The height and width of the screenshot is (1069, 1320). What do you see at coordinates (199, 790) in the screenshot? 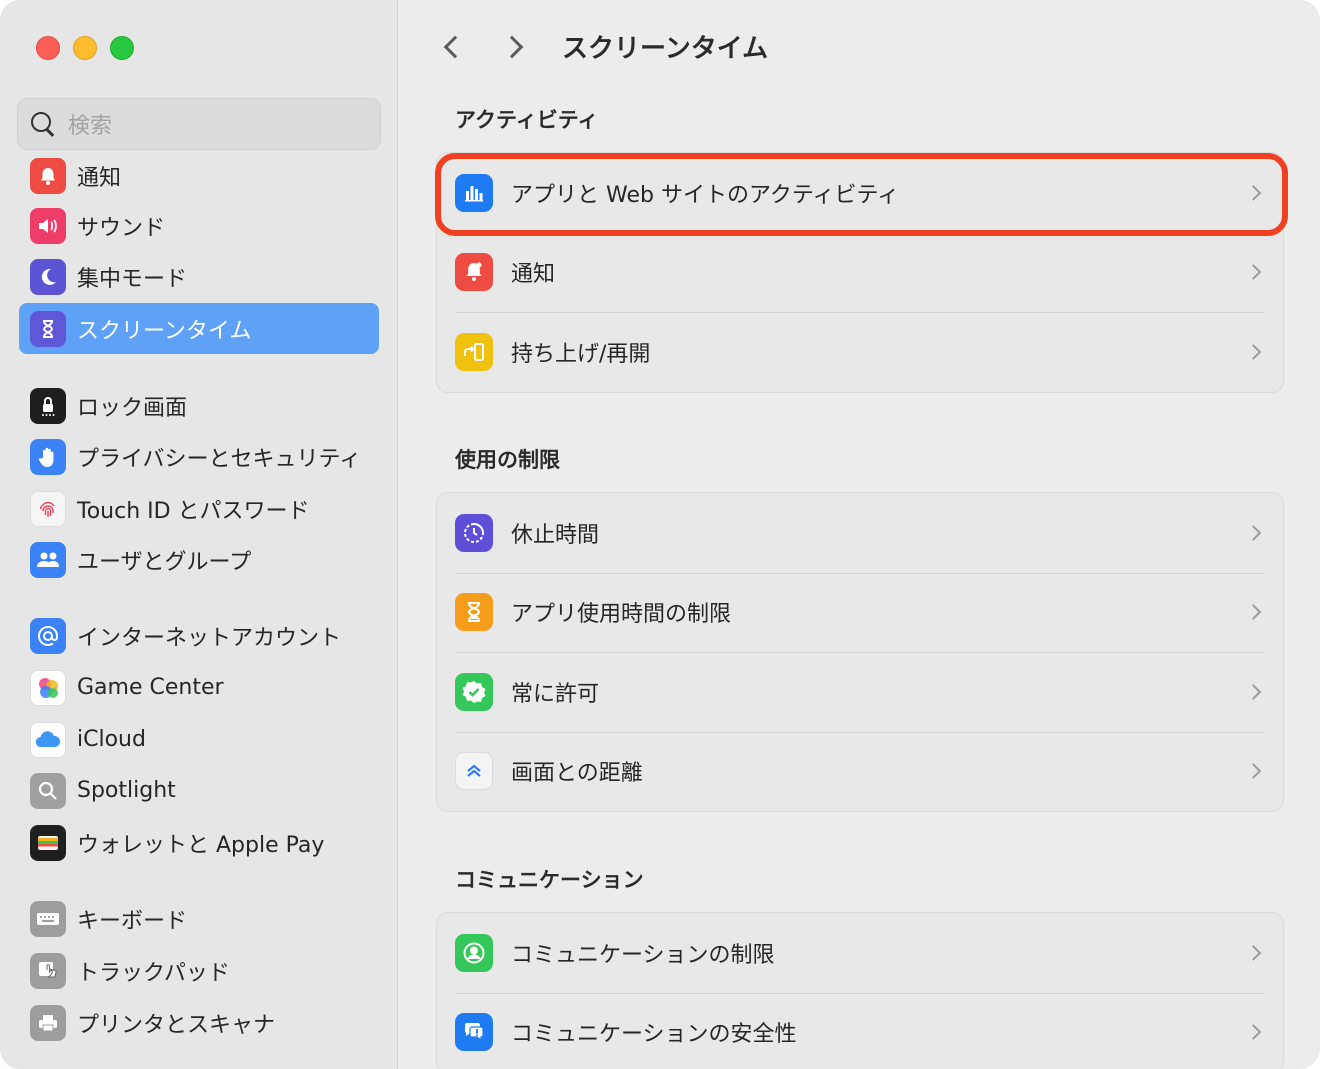
I see `sidebar-item-spotlight: Spotlight` at bounding box center [199, 790].